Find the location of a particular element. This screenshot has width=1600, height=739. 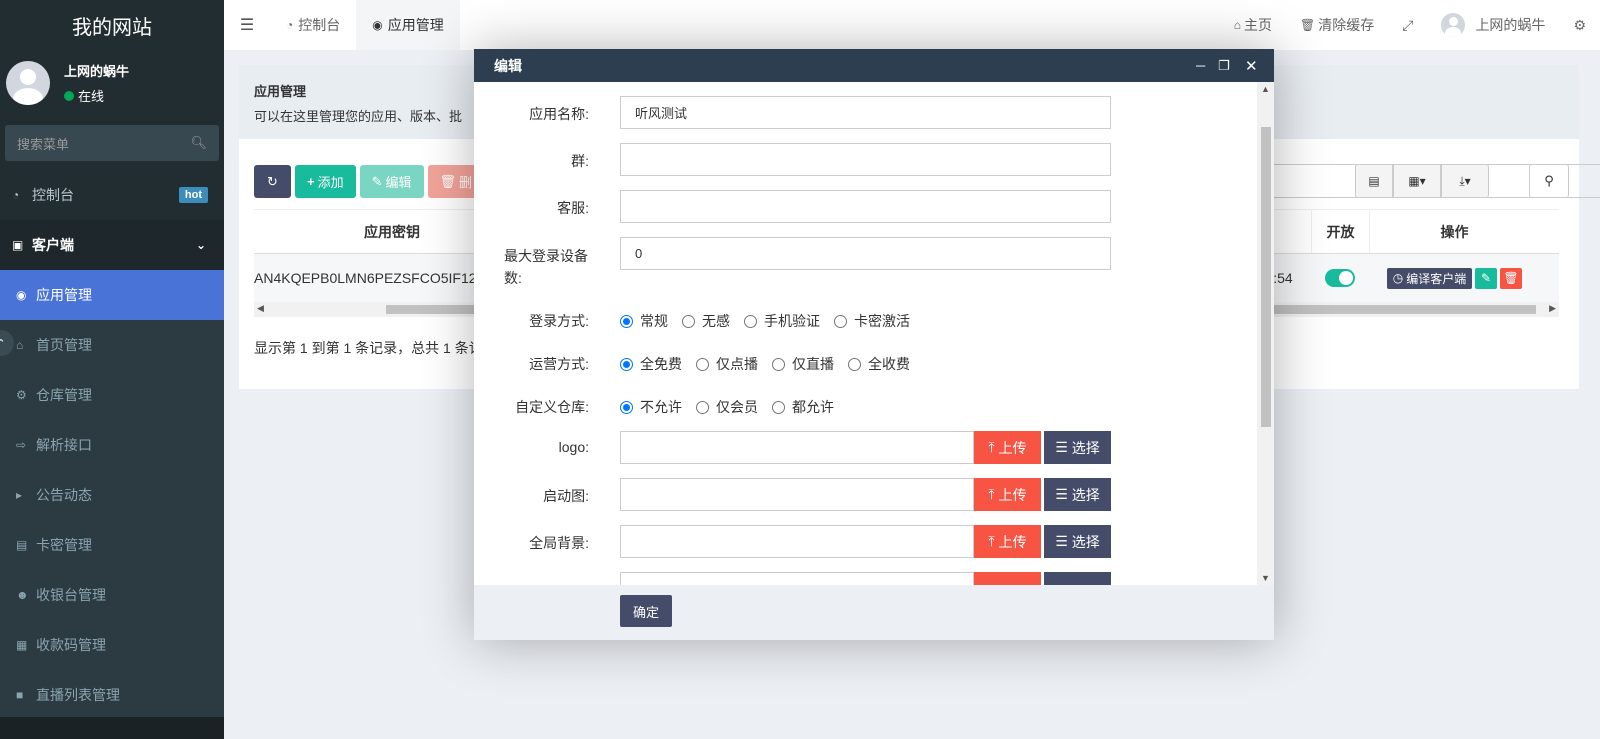

edit-client-button: ◷ 编译客户端 is located at coordinates (1429, 278).